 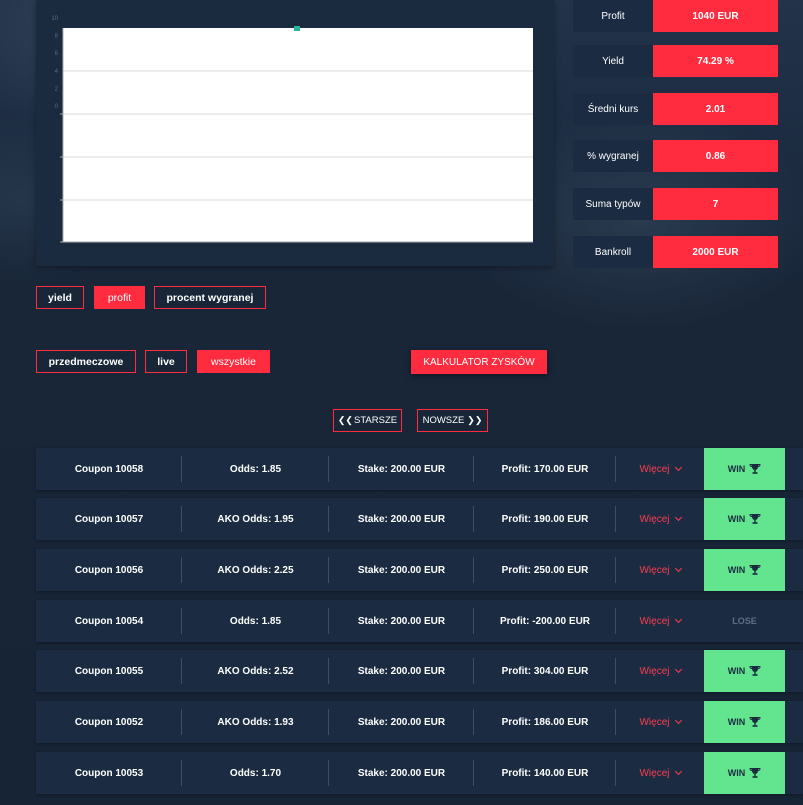 I want to click on stat-value: 2000 EUR, so click(x=715, y=252).